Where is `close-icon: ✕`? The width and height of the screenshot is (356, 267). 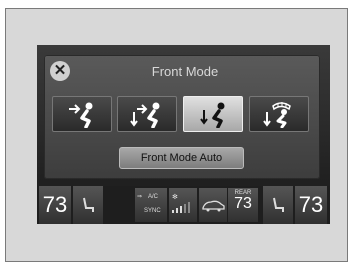
close-icon: ✕ is located at coordinates (60, 70).